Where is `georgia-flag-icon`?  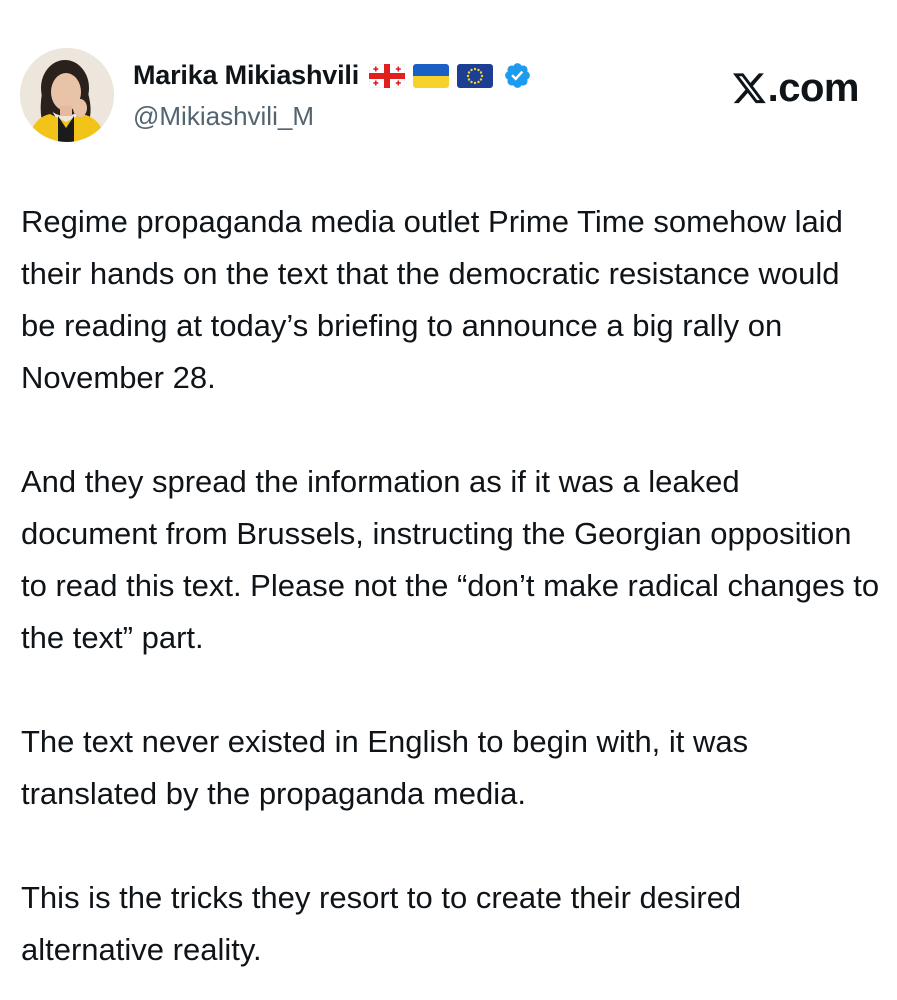
georgia-flag-icon is located at coordinates (387, 75).